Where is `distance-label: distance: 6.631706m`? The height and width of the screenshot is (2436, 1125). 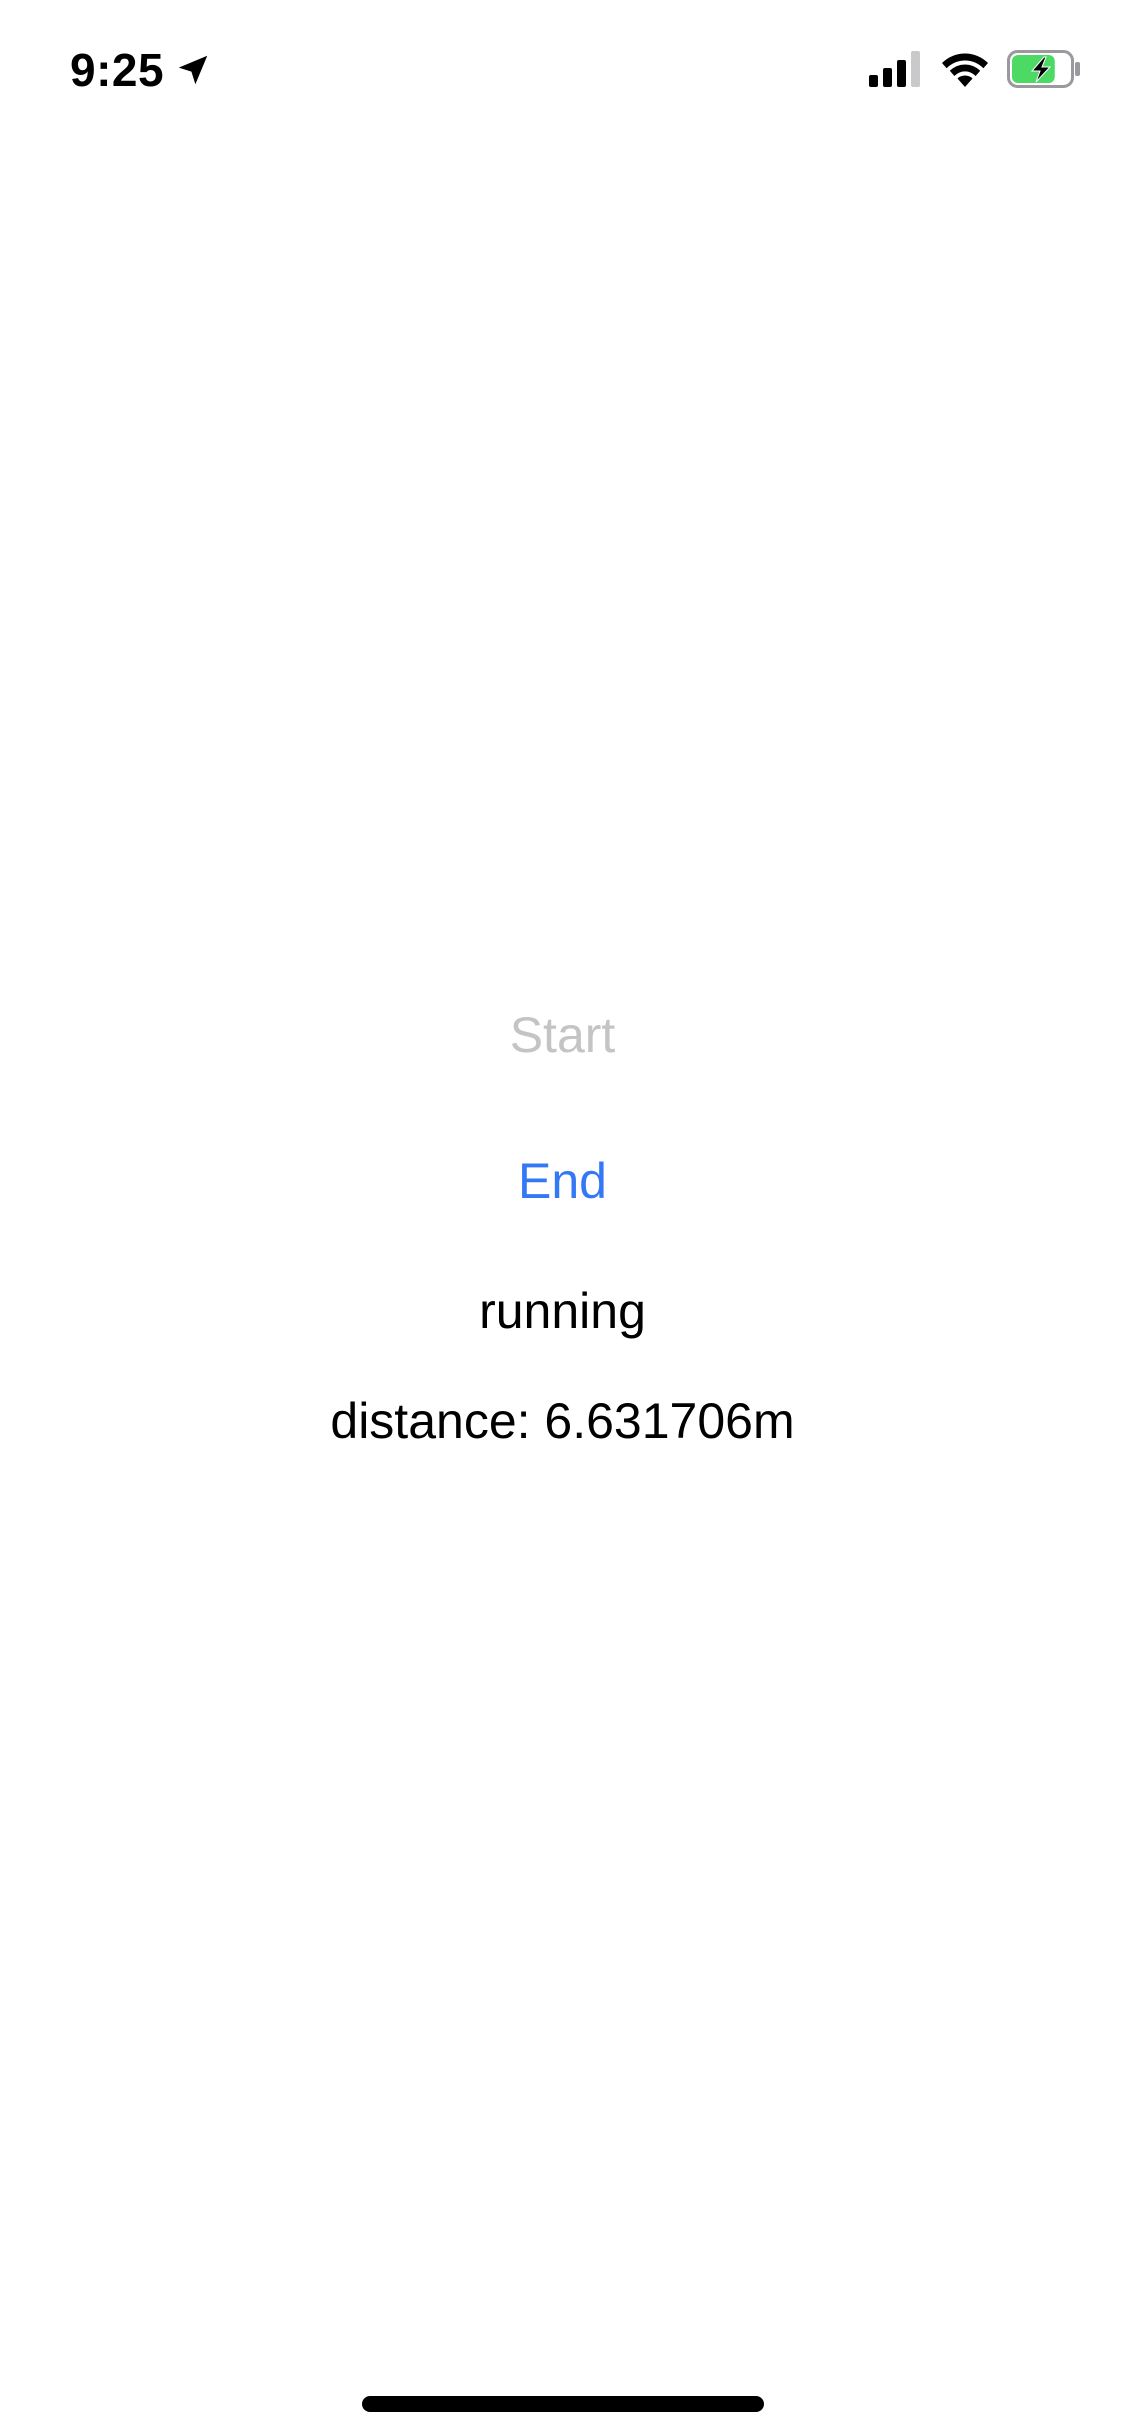
distance-label: distance: 6.631706m is located at coordinates (562, 1421).